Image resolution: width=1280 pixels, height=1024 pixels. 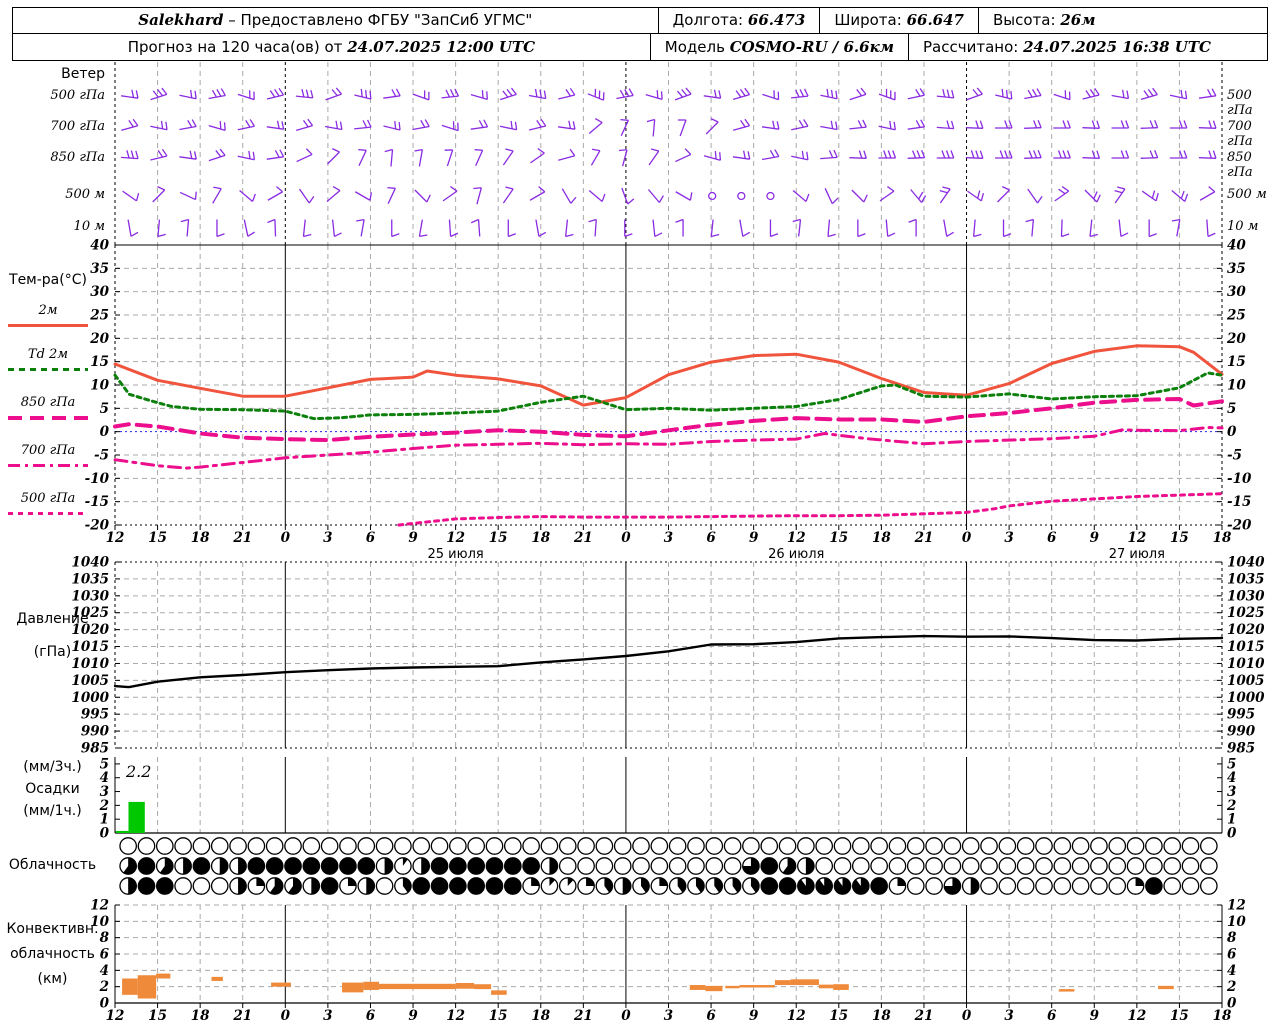 I want to click on svg-text: 1030, so click(x=1246, y=596).